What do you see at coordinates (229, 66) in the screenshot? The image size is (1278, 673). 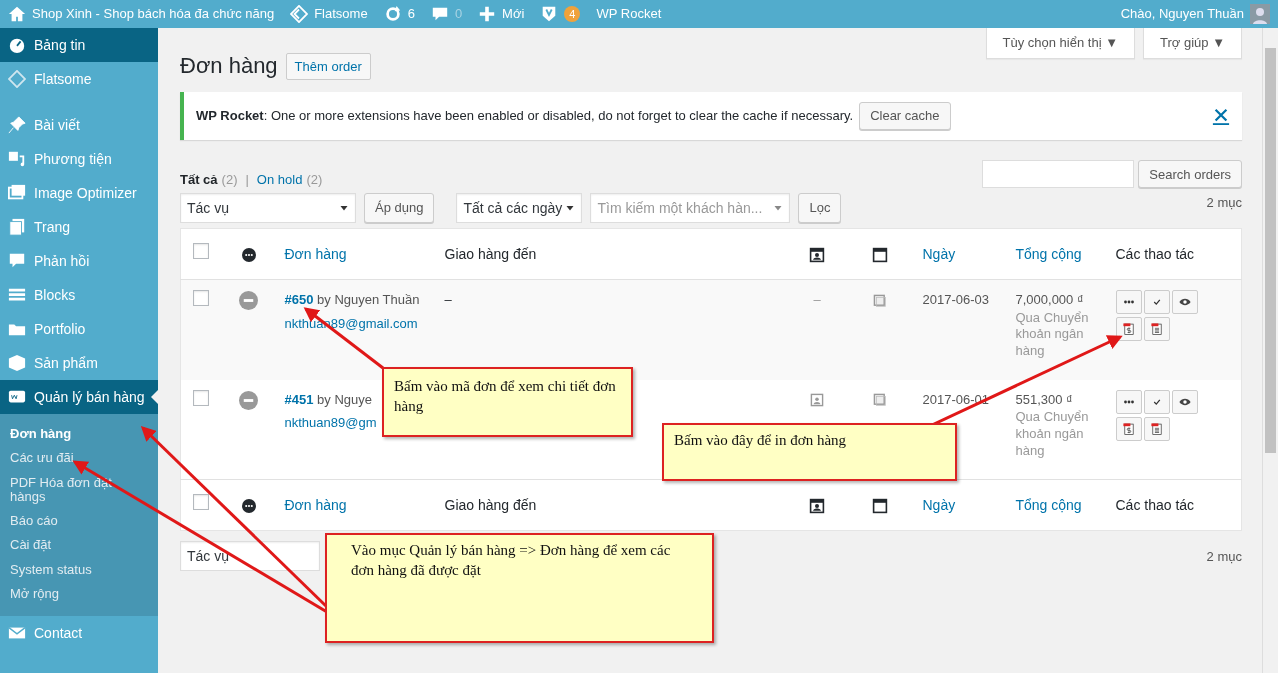 I see `page-title: Đơn hàng` at bounding box center [229, 66].